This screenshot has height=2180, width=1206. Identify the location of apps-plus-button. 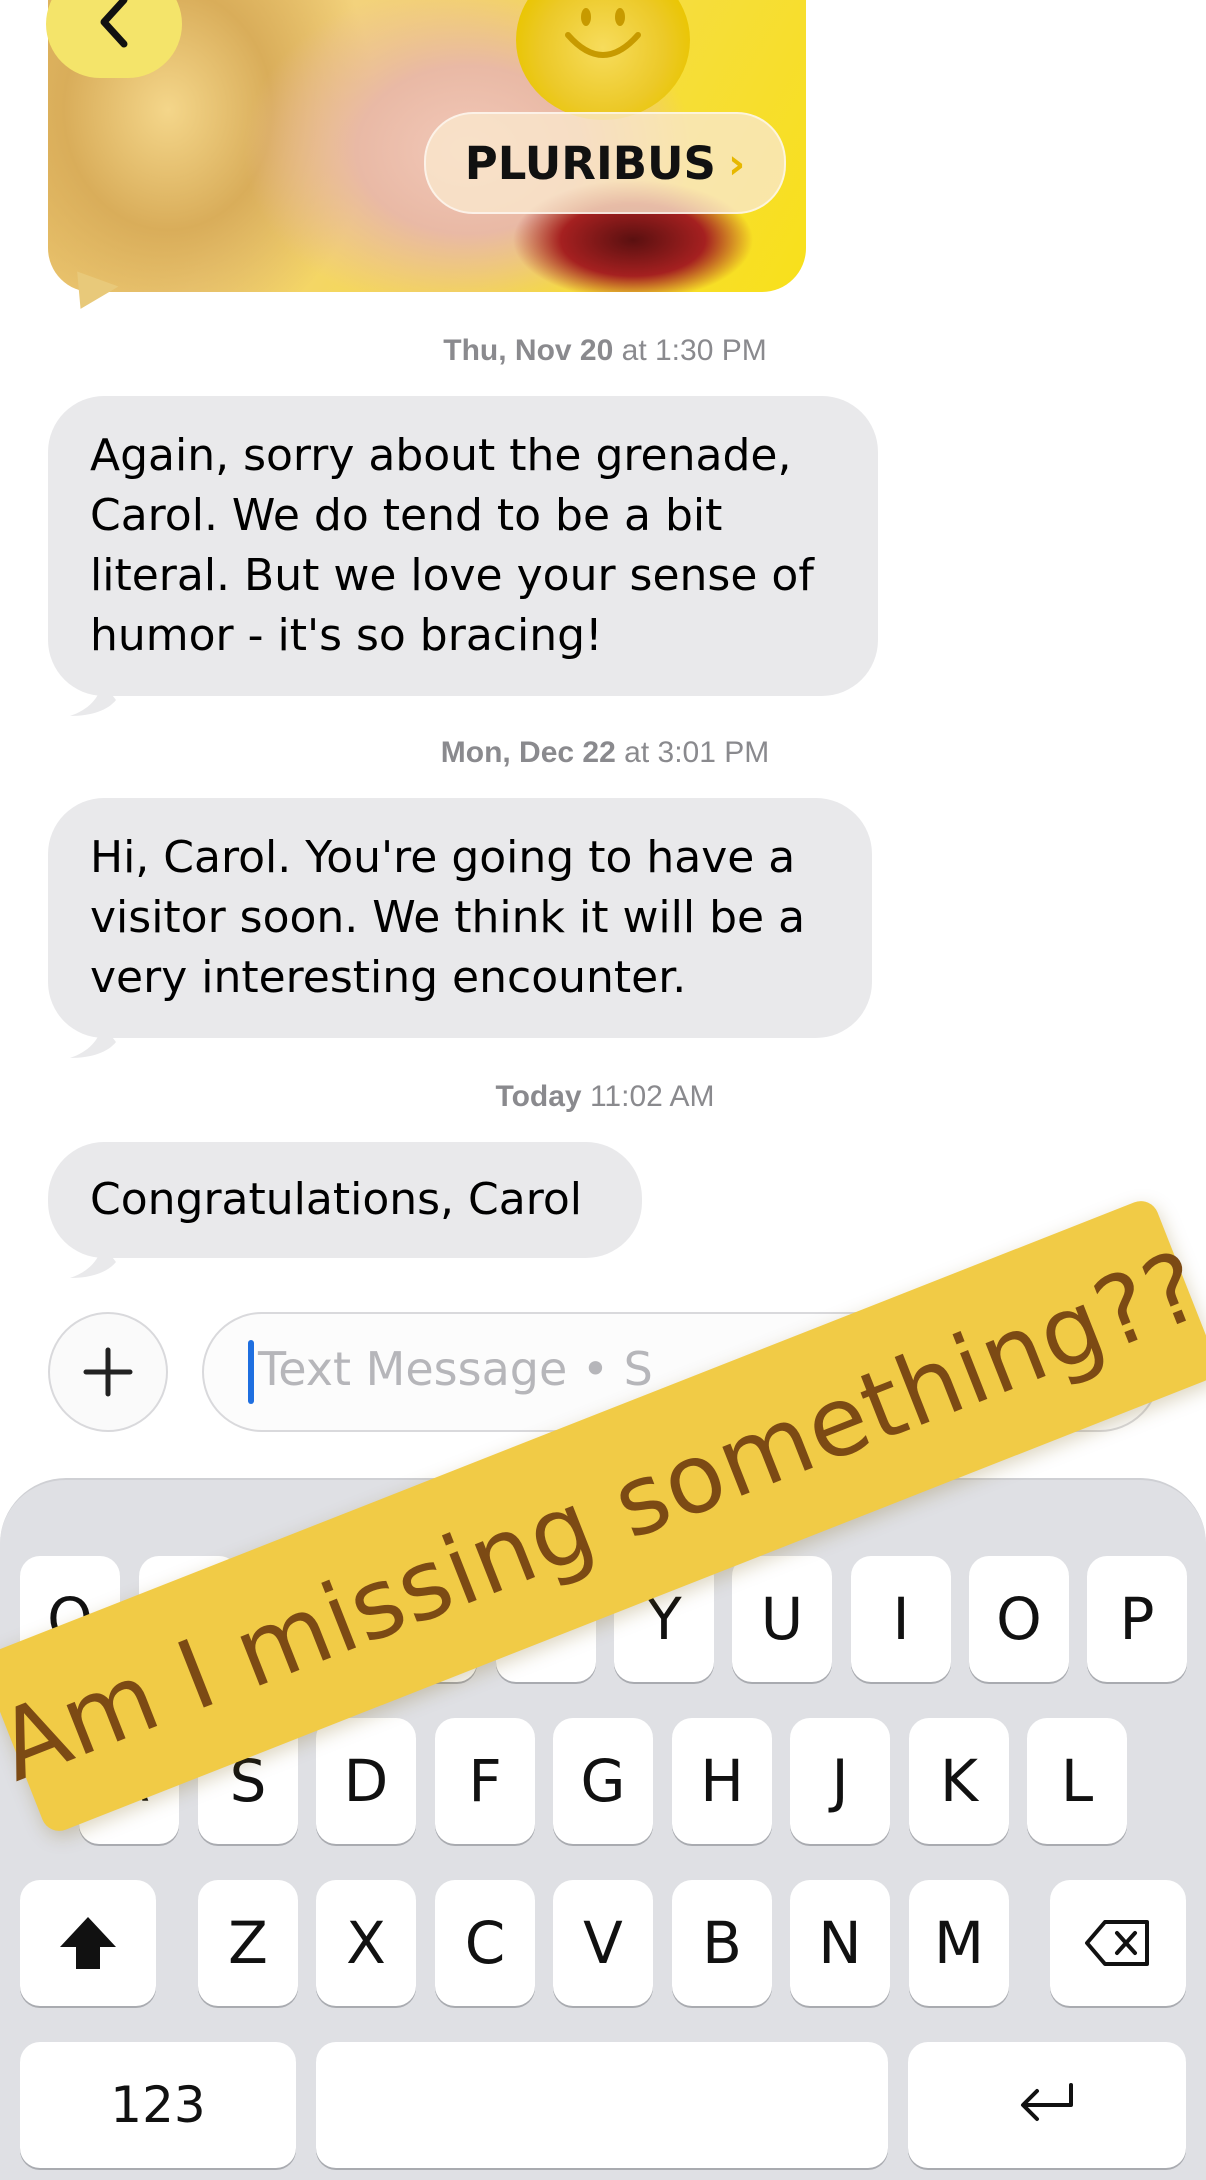
(108, 1372).